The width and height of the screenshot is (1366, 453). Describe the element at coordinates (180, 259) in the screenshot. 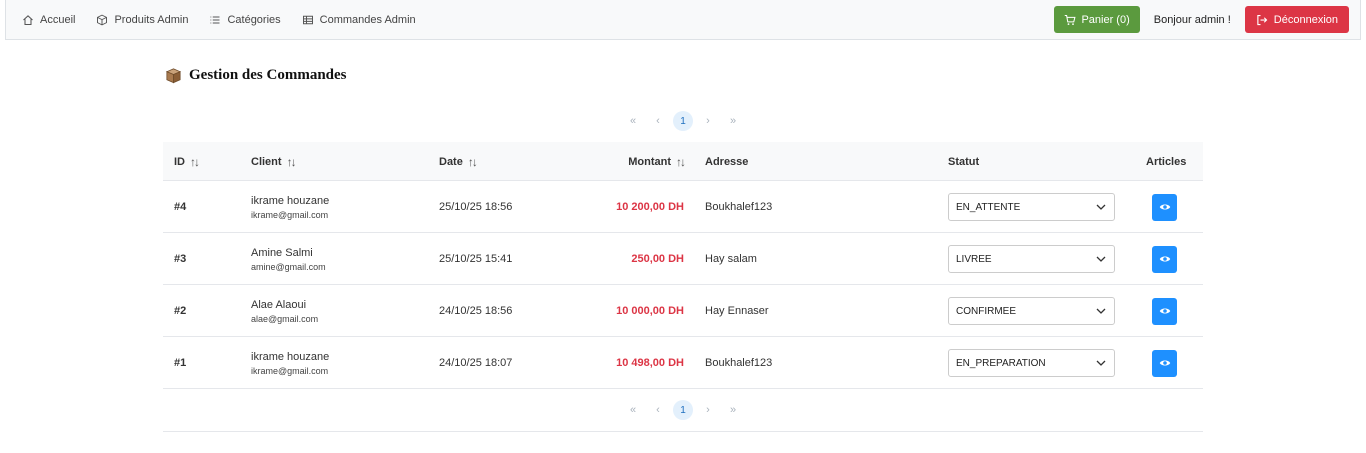

I see `order-id: #3` at that location.